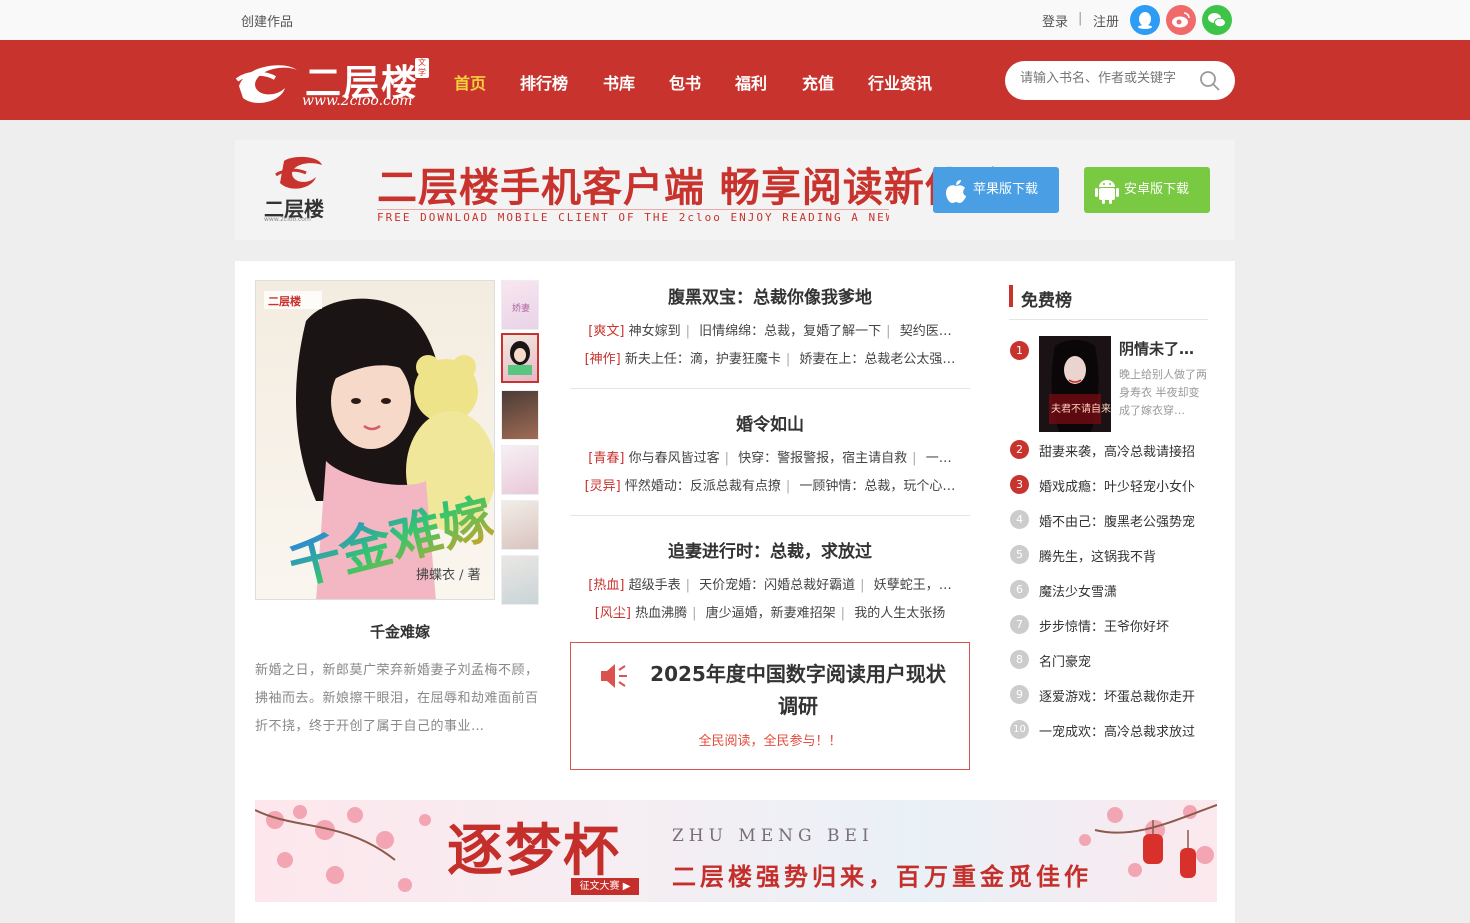 This screenshot has width=1470, height=923. I want to click on rank-badge: 7, so click(1019, 624).